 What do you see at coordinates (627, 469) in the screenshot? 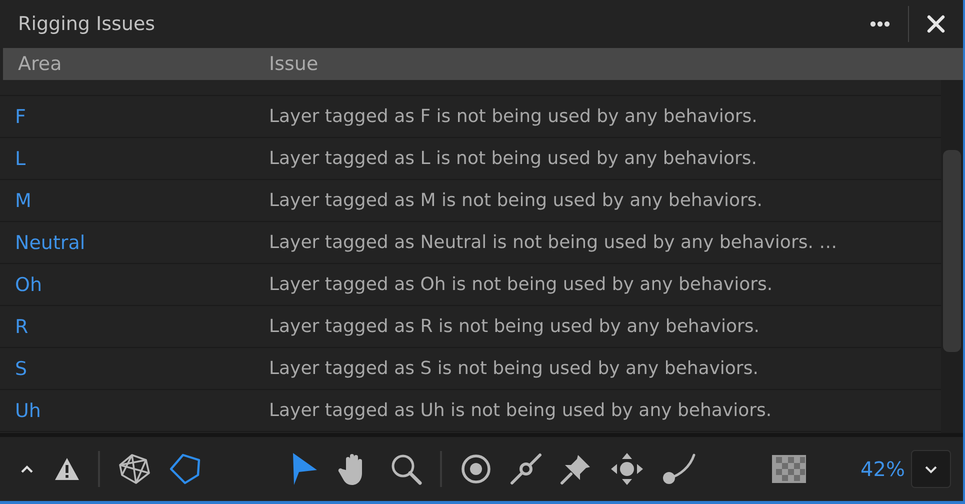
I see `move-icon` at bounding box center [627, 469].